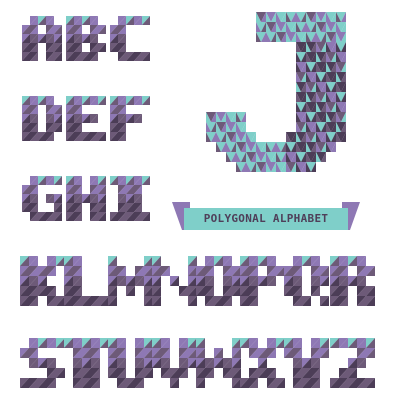 The image size is (400, 400). I want to click on letter-p: P, so click(262, 281).